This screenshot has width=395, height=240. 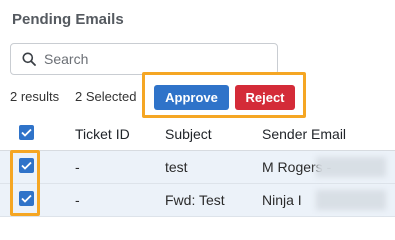 I want to click on search-input, so click(x=144, y=59).